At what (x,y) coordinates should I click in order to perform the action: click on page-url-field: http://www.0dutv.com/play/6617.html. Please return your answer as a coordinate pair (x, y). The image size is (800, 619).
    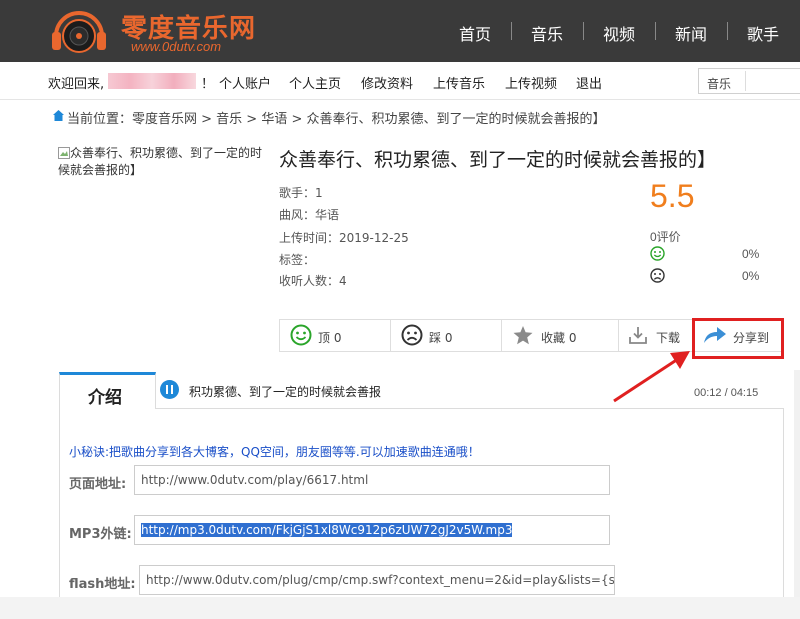
    Looking at the image, I should click on (372, 480).